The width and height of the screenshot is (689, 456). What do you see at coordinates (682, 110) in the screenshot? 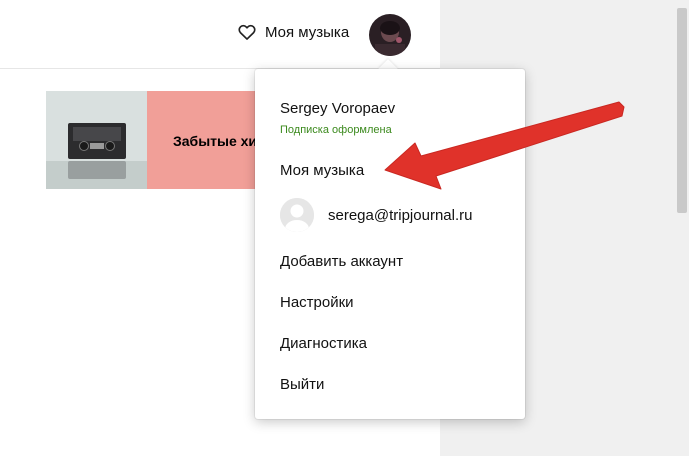
I see `scrollbar-thumb` at bounding box center [682, 110].